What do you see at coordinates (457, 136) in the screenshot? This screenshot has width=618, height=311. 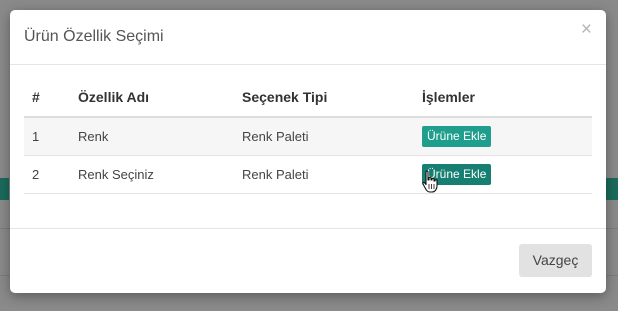 I see `add-to-product-button: Ürüne Ekle` at bounding box center [457, 136].